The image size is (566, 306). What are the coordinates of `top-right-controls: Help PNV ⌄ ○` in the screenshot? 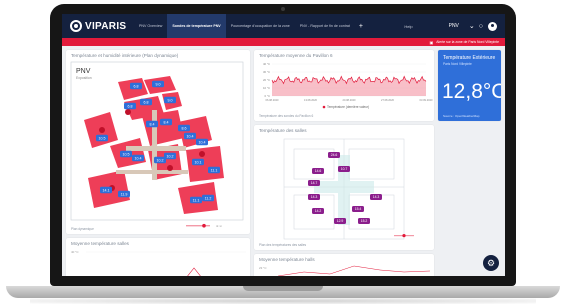 It's located at (454, 26).